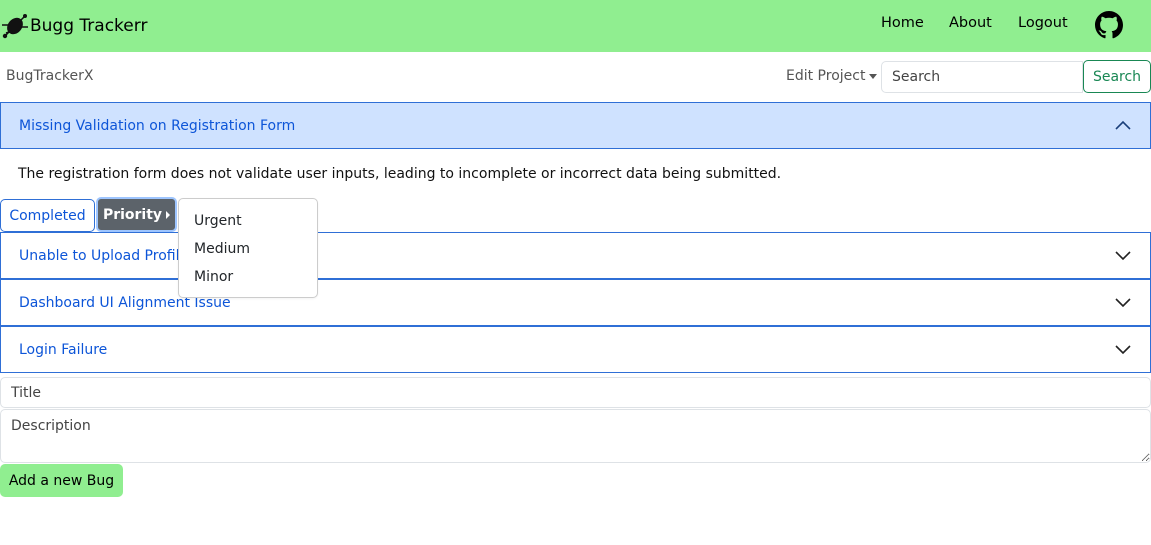 This screenshot has height=545, width=1151. I want to click on bug-accordion-header: Missing Validation on Registration Form, so click(575, 125).